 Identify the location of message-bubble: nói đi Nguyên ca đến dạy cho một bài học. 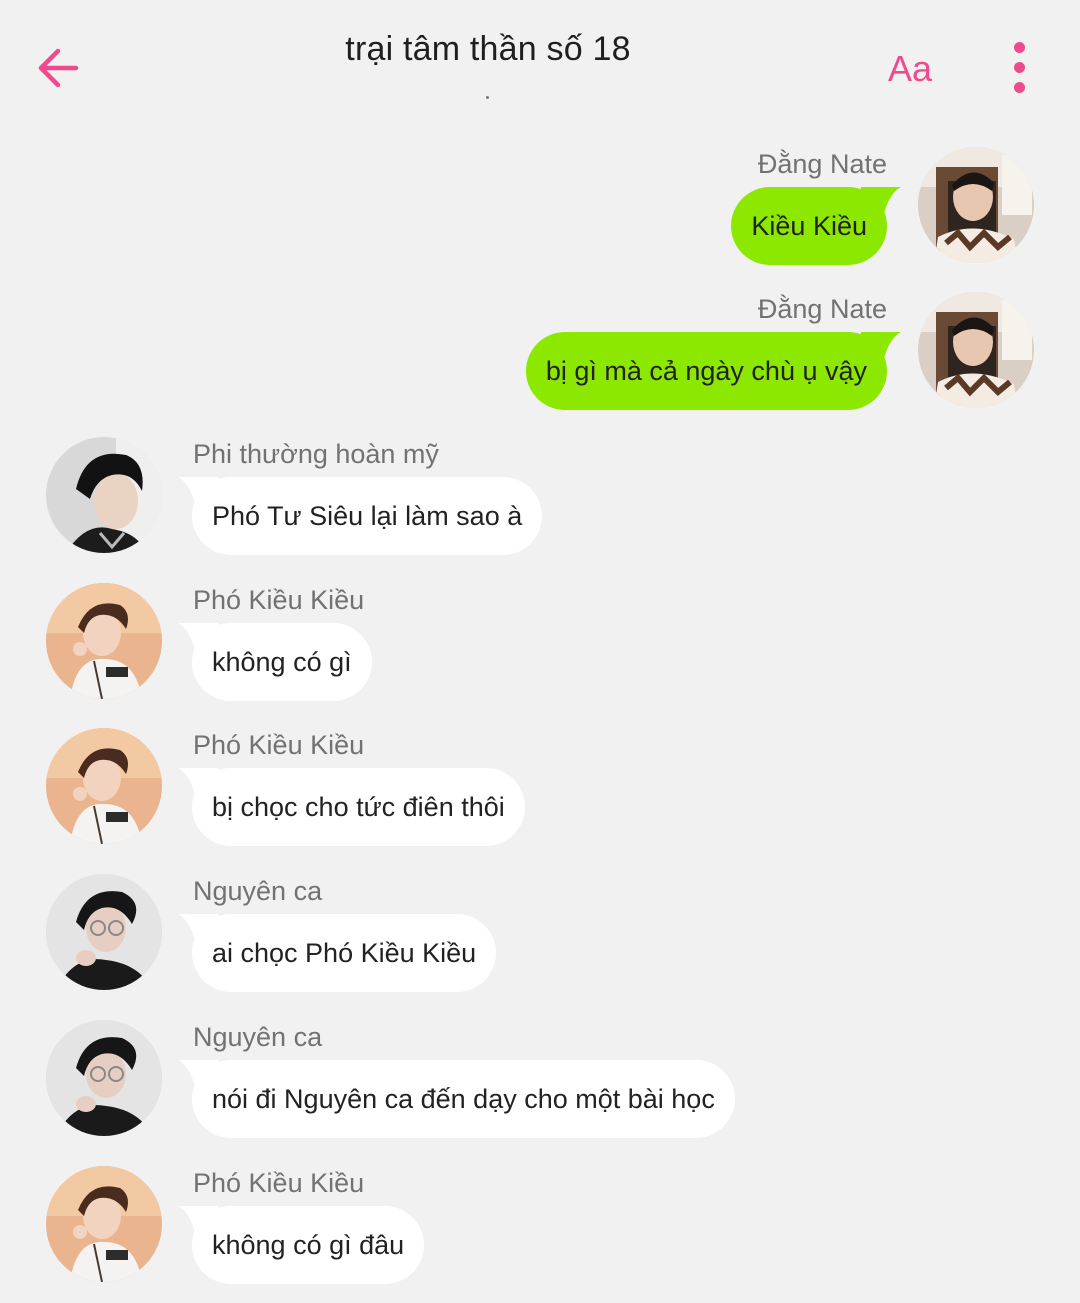
(456, 1099).